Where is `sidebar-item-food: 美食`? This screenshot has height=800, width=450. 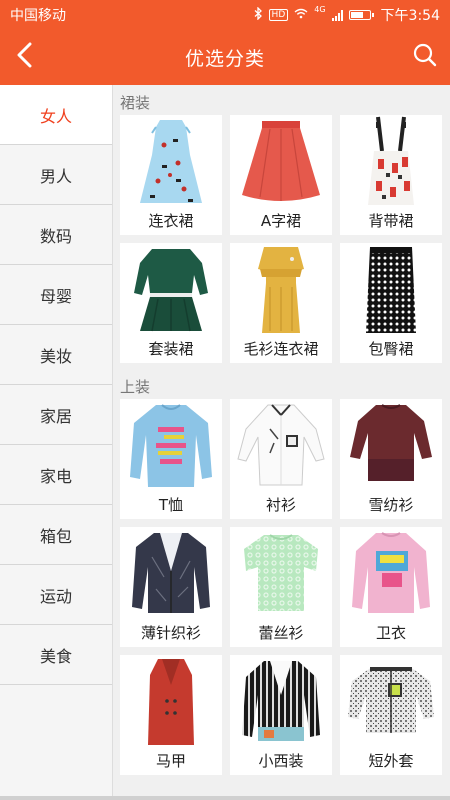 sidebar-item-food: 美食 is located at coordinates (56, 655).